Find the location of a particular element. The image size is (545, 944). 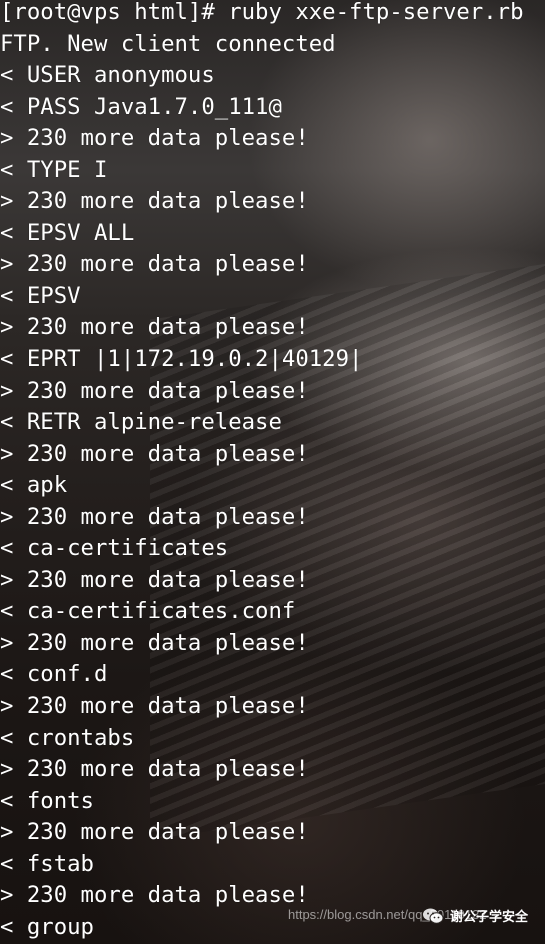

terminal-line: < crontabs is located at coordinates (67, 737).